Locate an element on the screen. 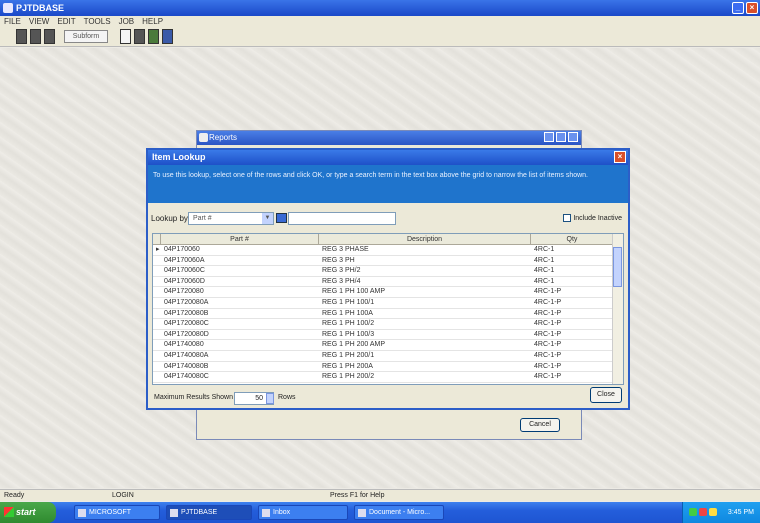 The width and height of the screenshot is (760, 523). status-left: Ready is located at coordinates (14, 495).